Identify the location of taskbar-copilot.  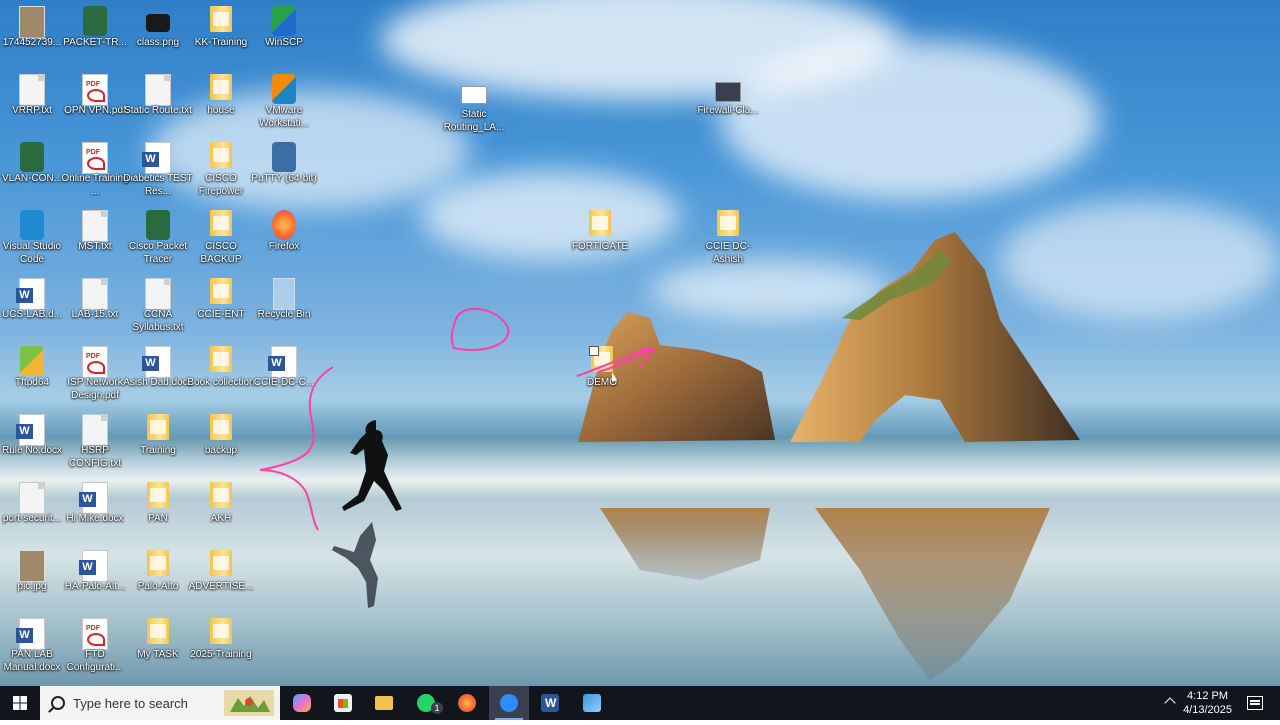
(302, 703).